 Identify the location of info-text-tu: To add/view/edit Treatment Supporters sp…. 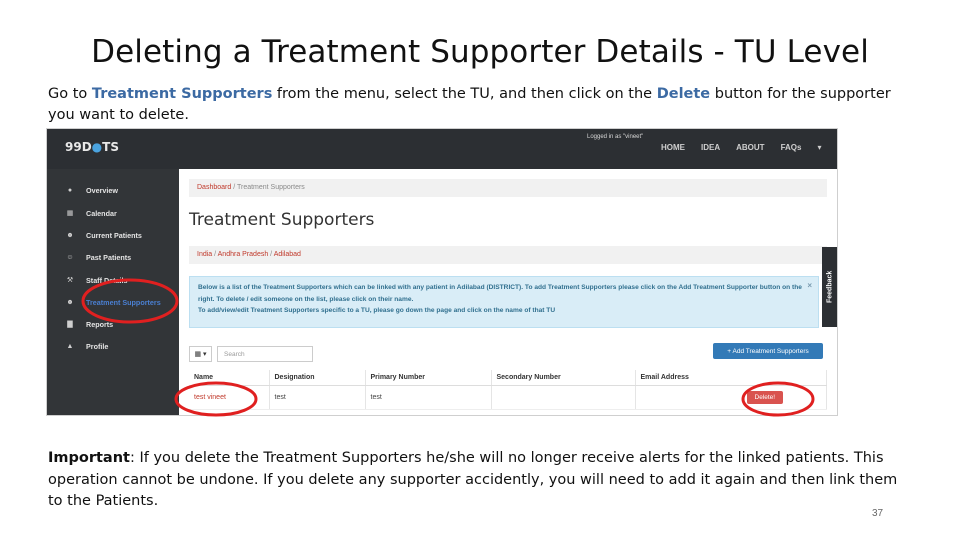
(377, 310).